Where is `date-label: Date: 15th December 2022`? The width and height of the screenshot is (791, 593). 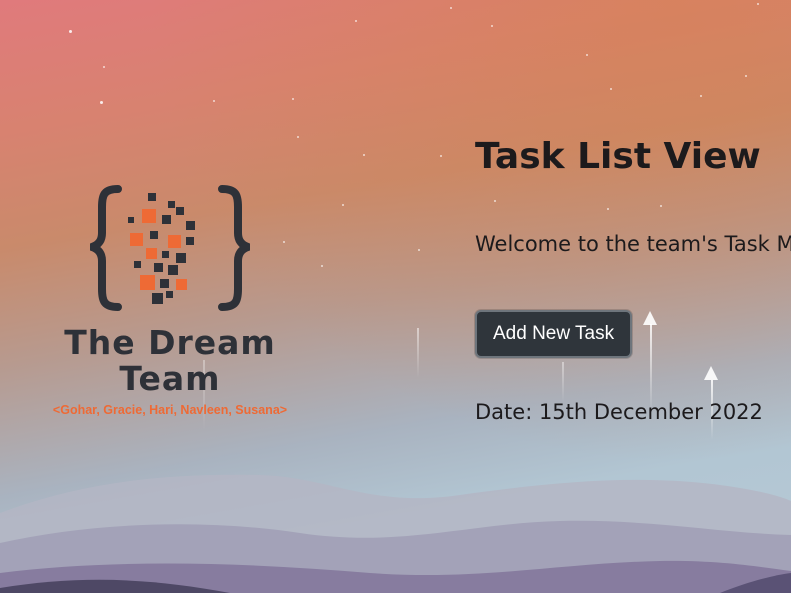 date-label: Date: 15th December 2022 is located at coordinates (619, 412).